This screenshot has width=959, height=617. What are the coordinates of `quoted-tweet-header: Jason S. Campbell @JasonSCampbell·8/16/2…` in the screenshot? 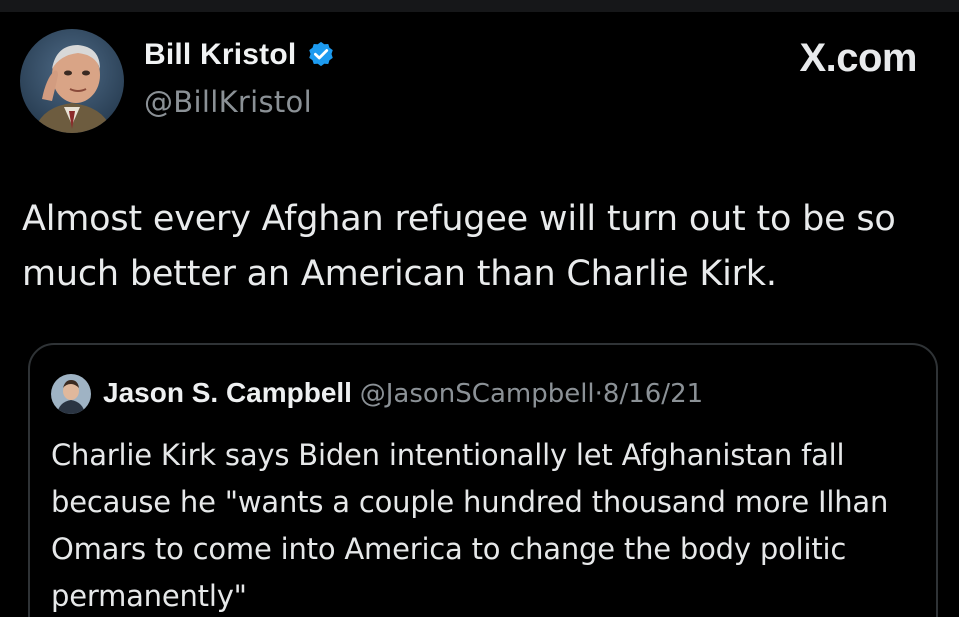 It's located at (403, 393).